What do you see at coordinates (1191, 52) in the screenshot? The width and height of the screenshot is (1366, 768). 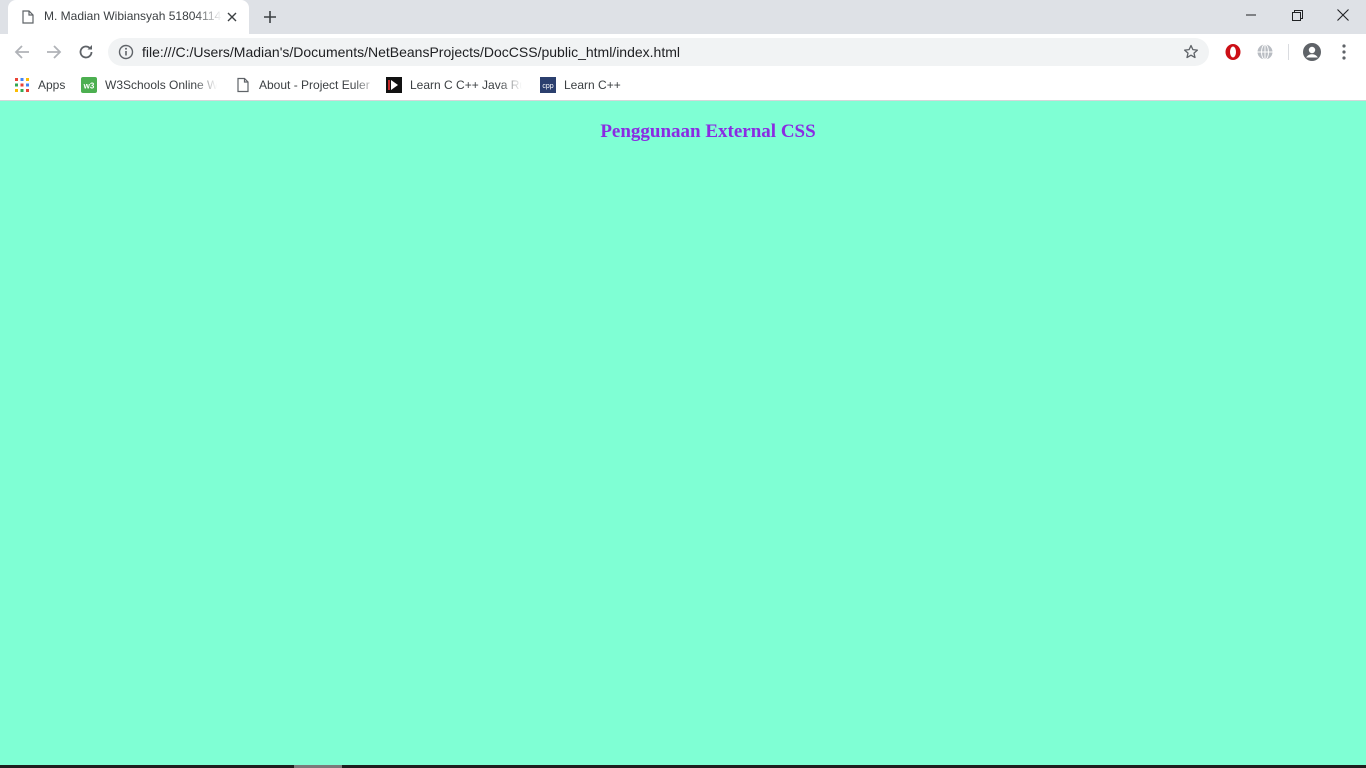 I see `bookmark-star-icon` at bounding box center [1191, 52].